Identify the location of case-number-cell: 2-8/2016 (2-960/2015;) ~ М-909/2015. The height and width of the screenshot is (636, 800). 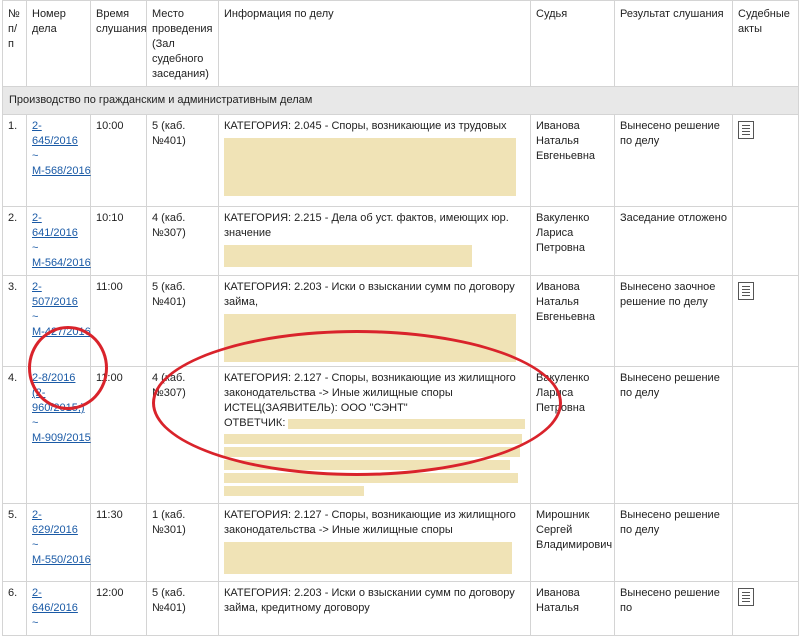
(58, 435).